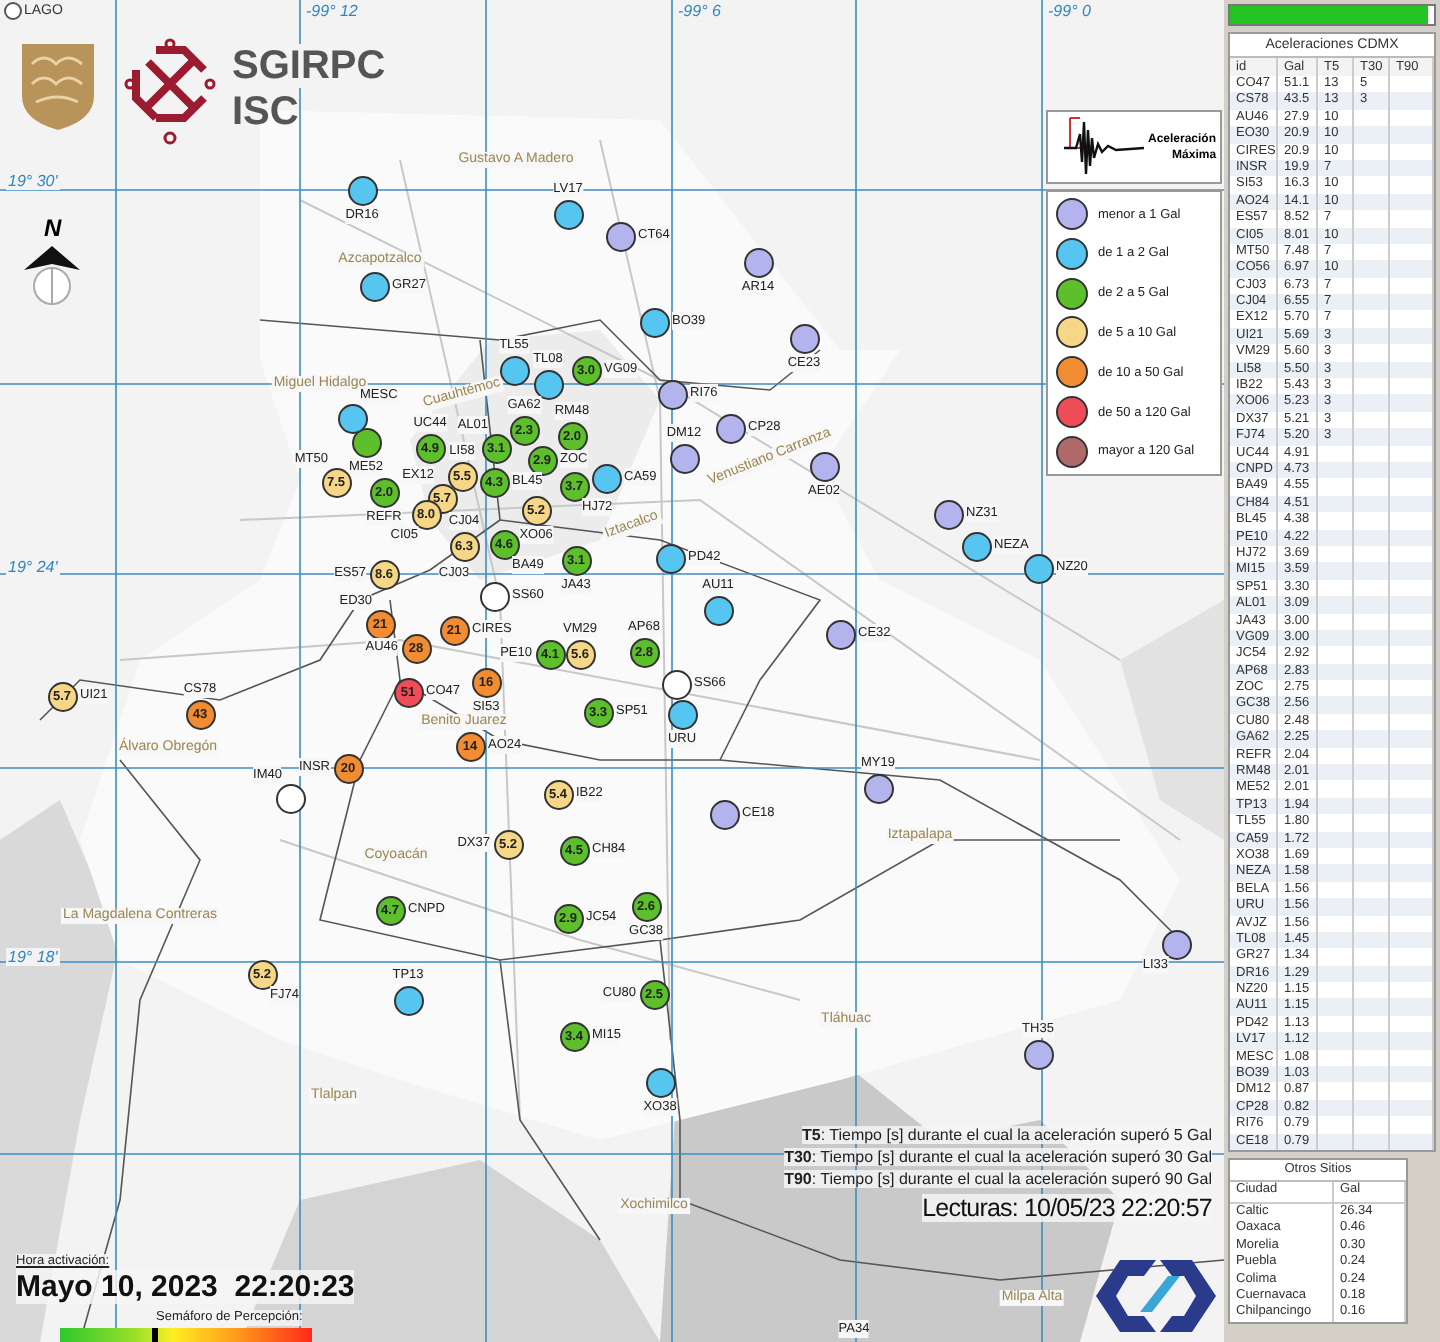  What do you see at coordinates (33, 181) in the screenshot?
I see `coordinate-label: 19° 30'` at bounding box center [33, 181].